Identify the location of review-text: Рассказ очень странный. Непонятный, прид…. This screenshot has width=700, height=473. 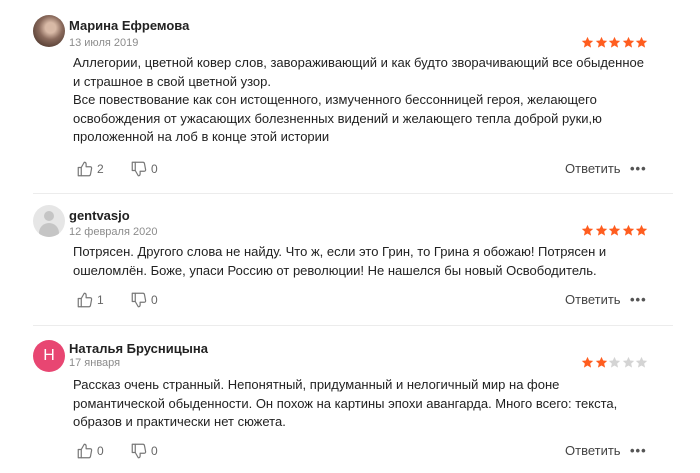
(363, 404).